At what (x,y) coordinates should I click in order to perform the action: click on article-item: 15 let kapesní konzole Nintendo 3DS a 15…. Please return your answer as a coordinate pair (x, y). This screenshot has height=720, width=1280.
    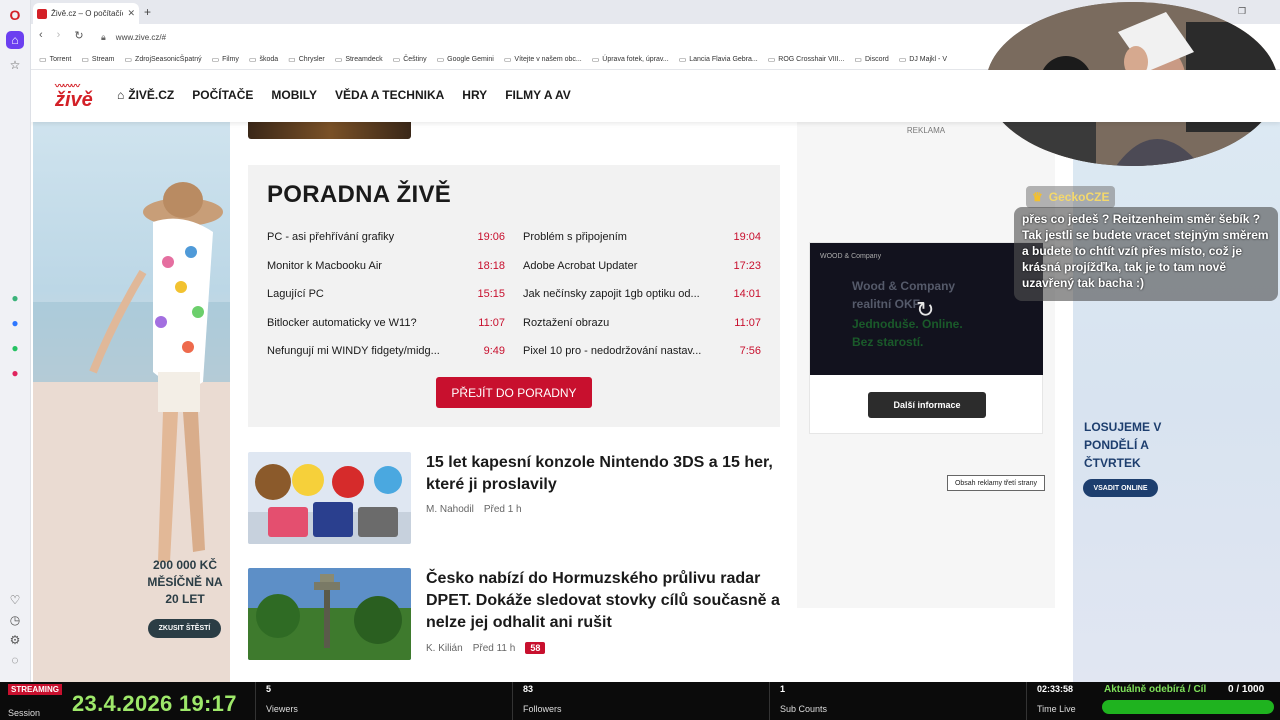
    Looking at the image, I should click on (514, 498).